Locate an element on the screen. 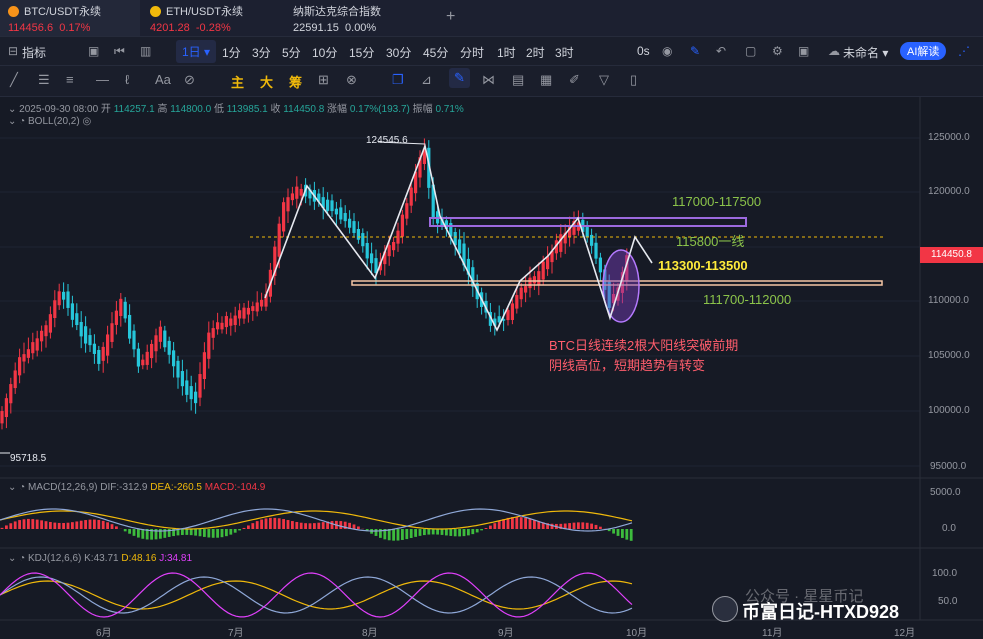 Image resolution: width=983 pixels, height=639 pixels. price-tick: 95000.0 is located at coordinates (948, 466).